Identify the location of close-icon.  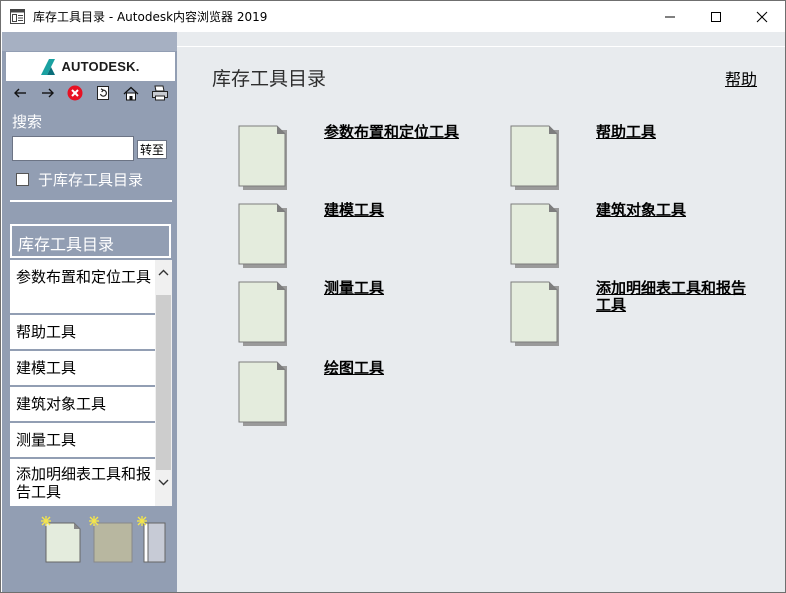
(762, 16).